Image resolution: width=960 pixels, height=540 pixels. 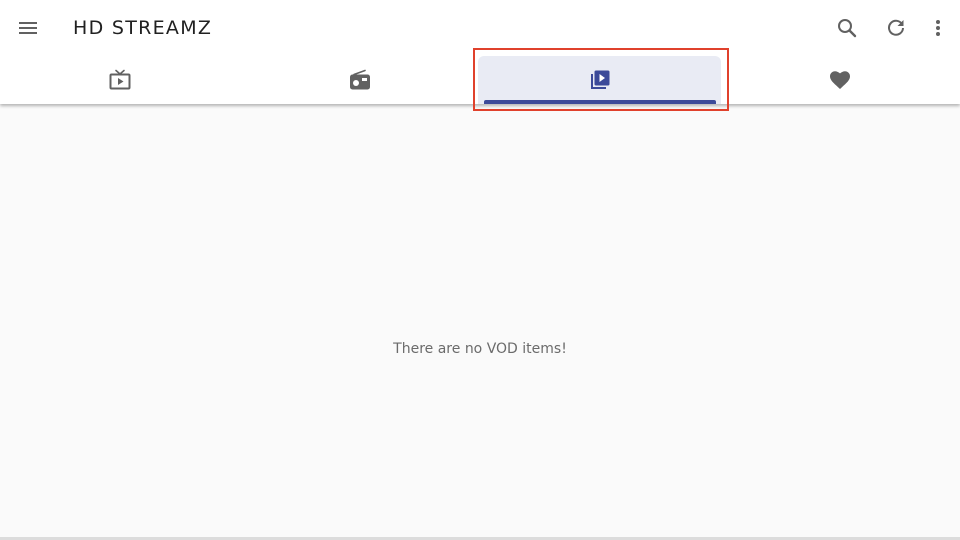 I want to click on tab-vod, so click(x=599, y=80).